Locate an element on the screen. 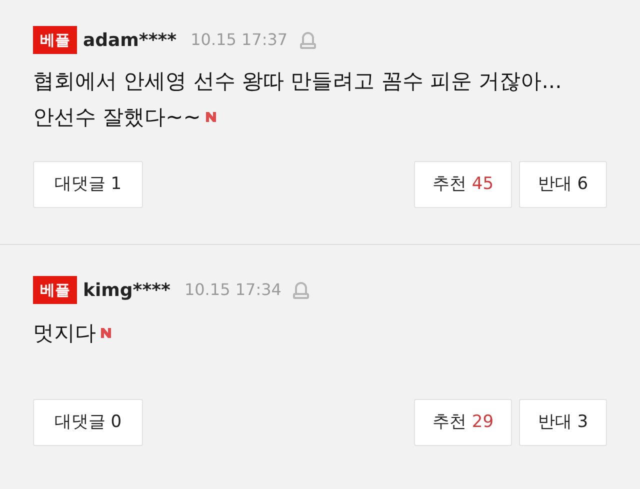  dislike-button: 반대 3 is located at coordinates (563, 422).